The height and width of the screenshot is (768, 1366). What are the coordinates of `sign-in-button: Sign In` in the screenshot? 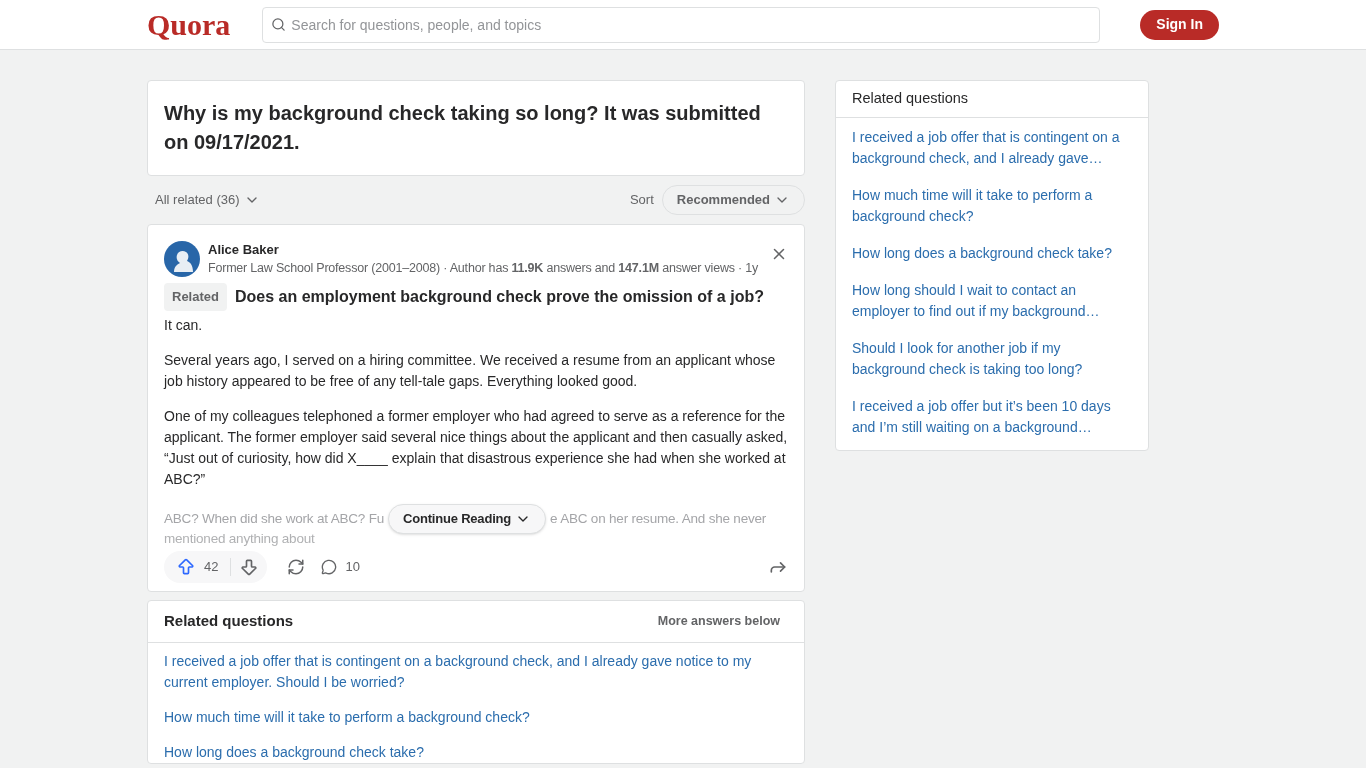 It's located at (1179, 24).